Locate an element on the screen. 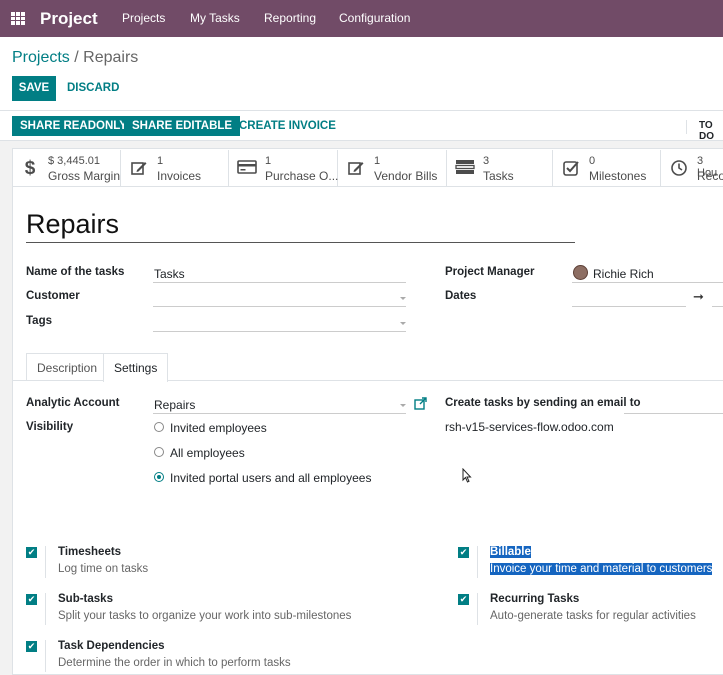  smart-button-invoices: 1 Invoices is located at coordinates (175, 168).